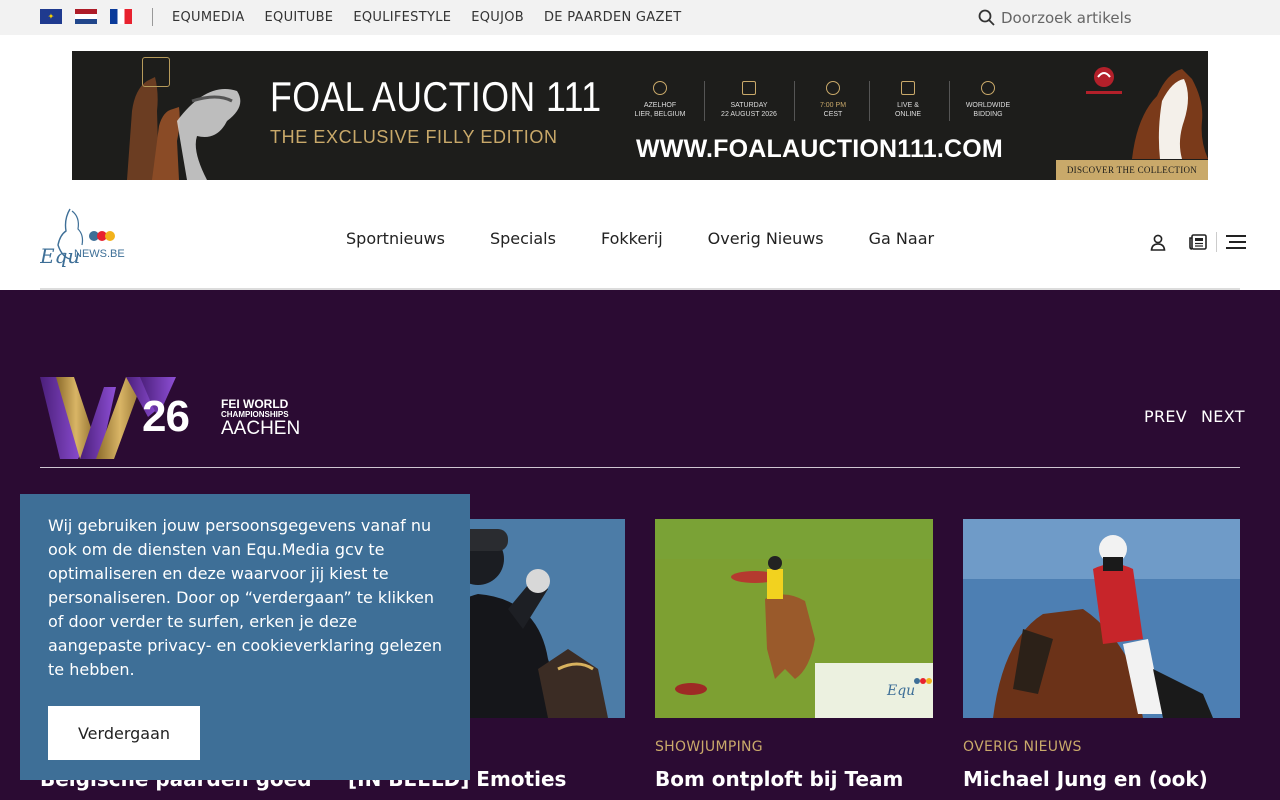 Image resolution: width=1280 pixels, height=800 pixels. I want to click on search-icon, so click(986, 17).